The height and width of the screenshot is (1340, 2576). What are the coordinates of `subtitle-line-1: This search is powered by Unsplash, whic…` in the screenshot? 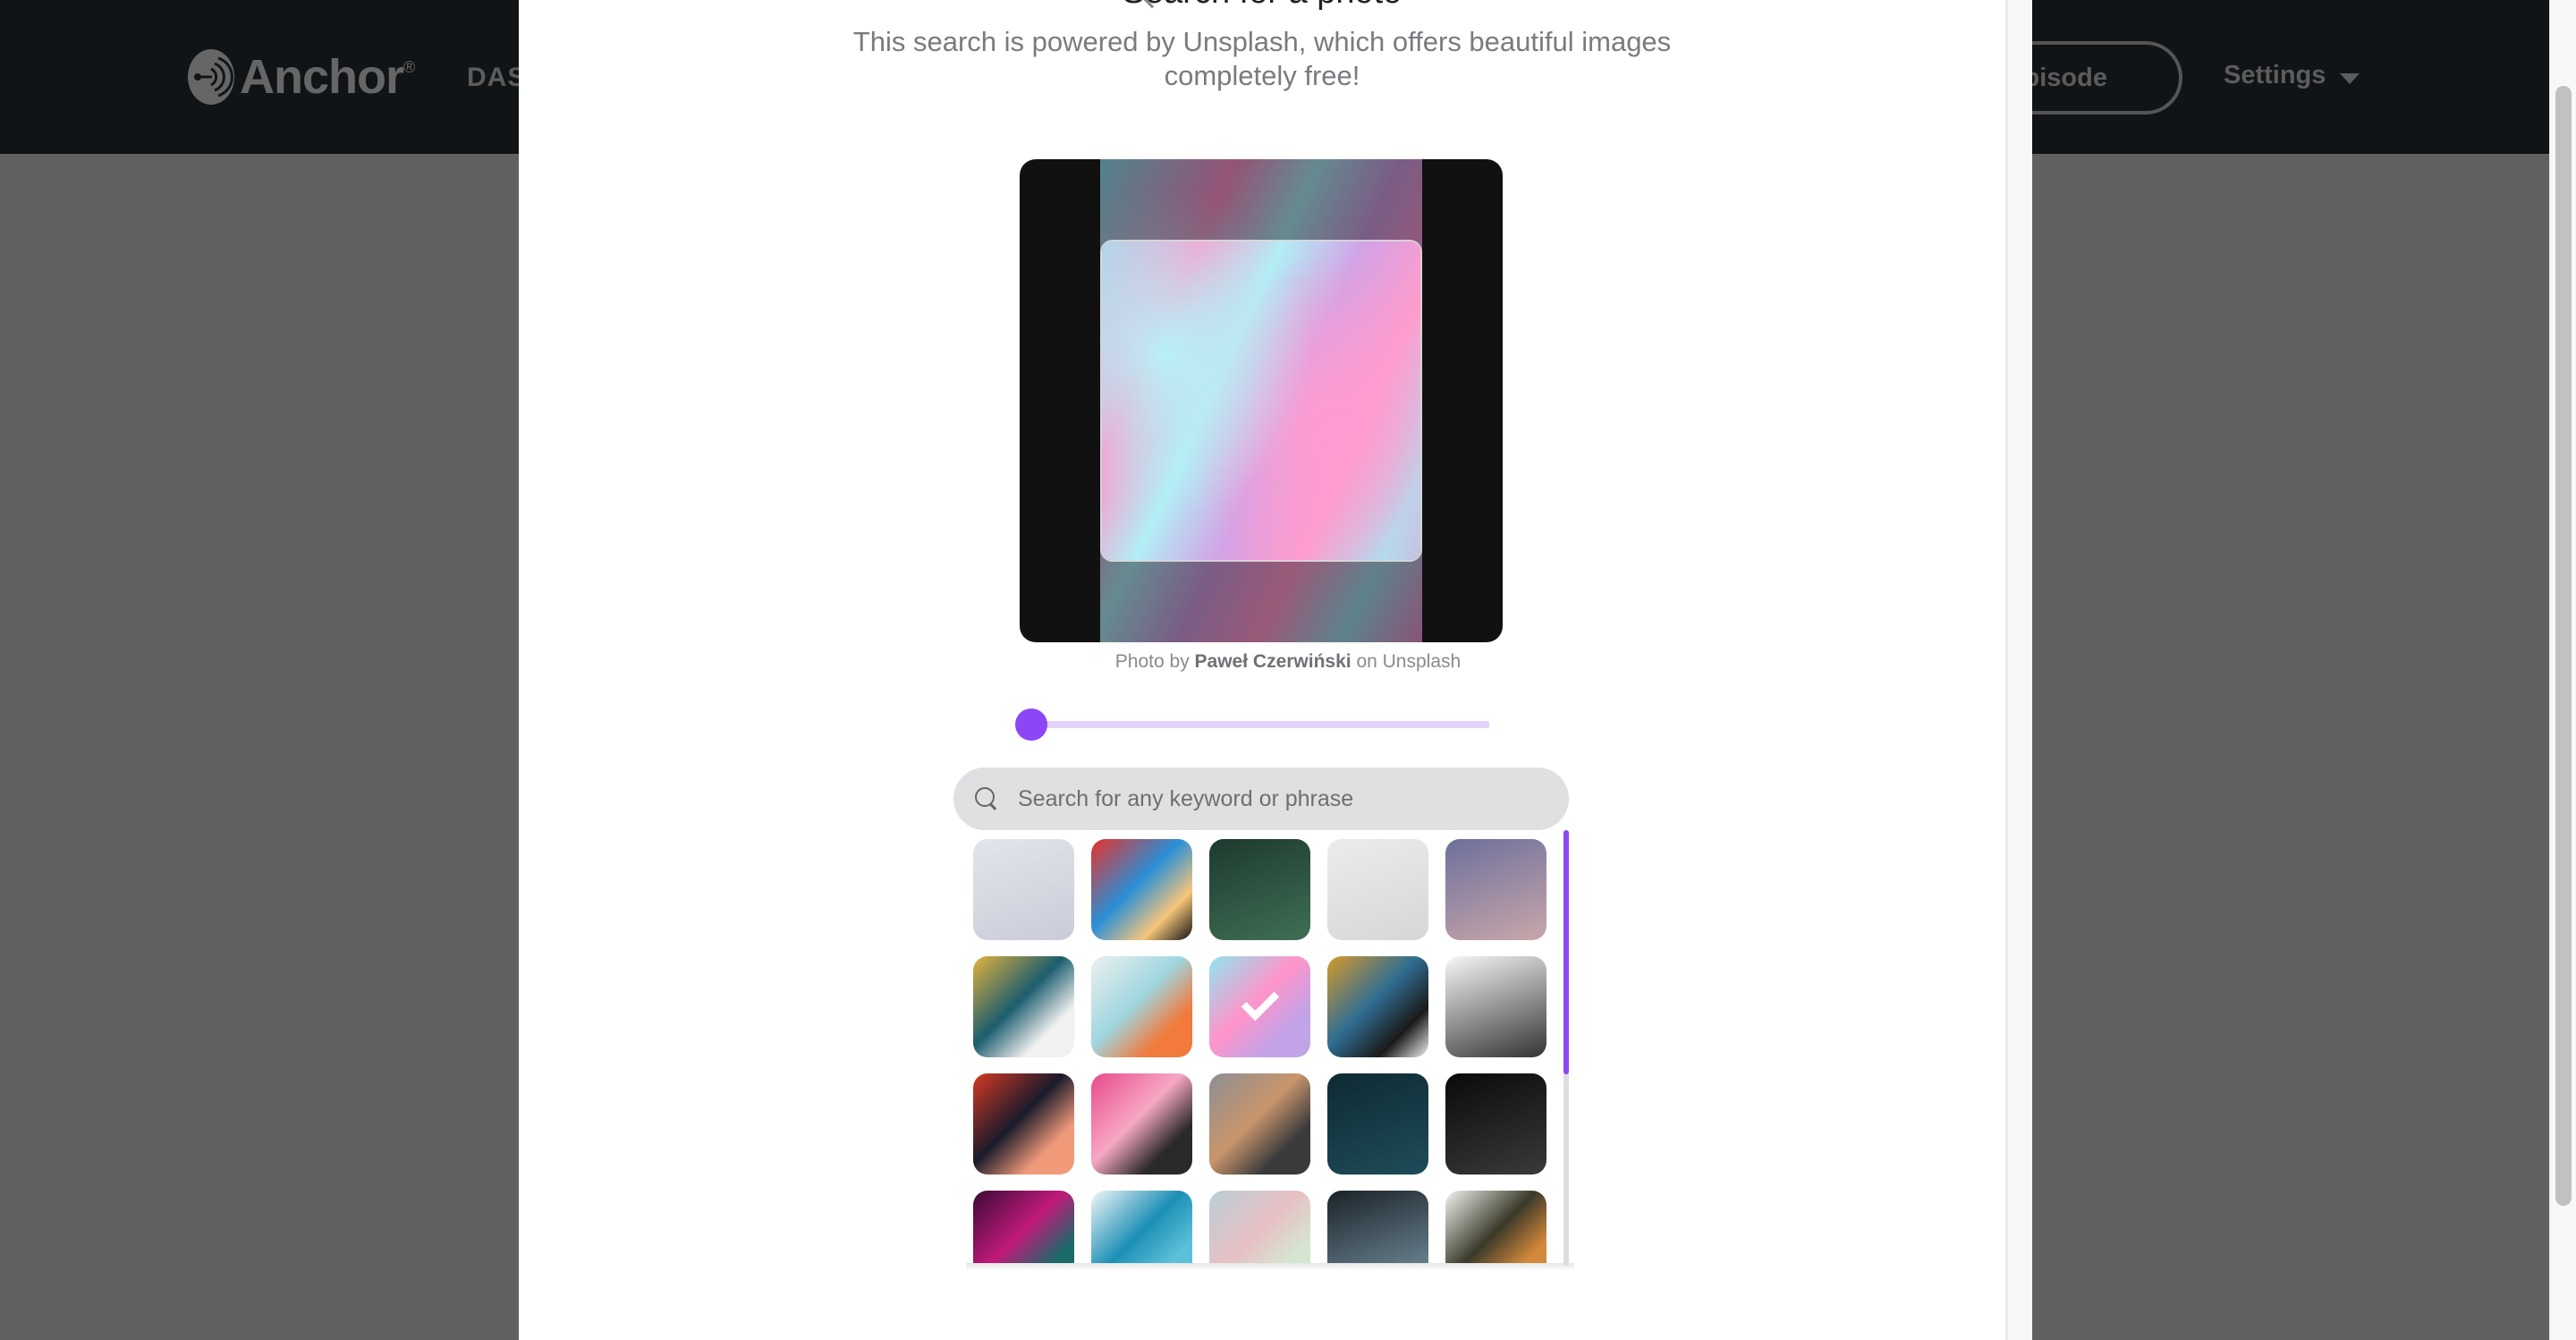 It's located at (1262, 41).